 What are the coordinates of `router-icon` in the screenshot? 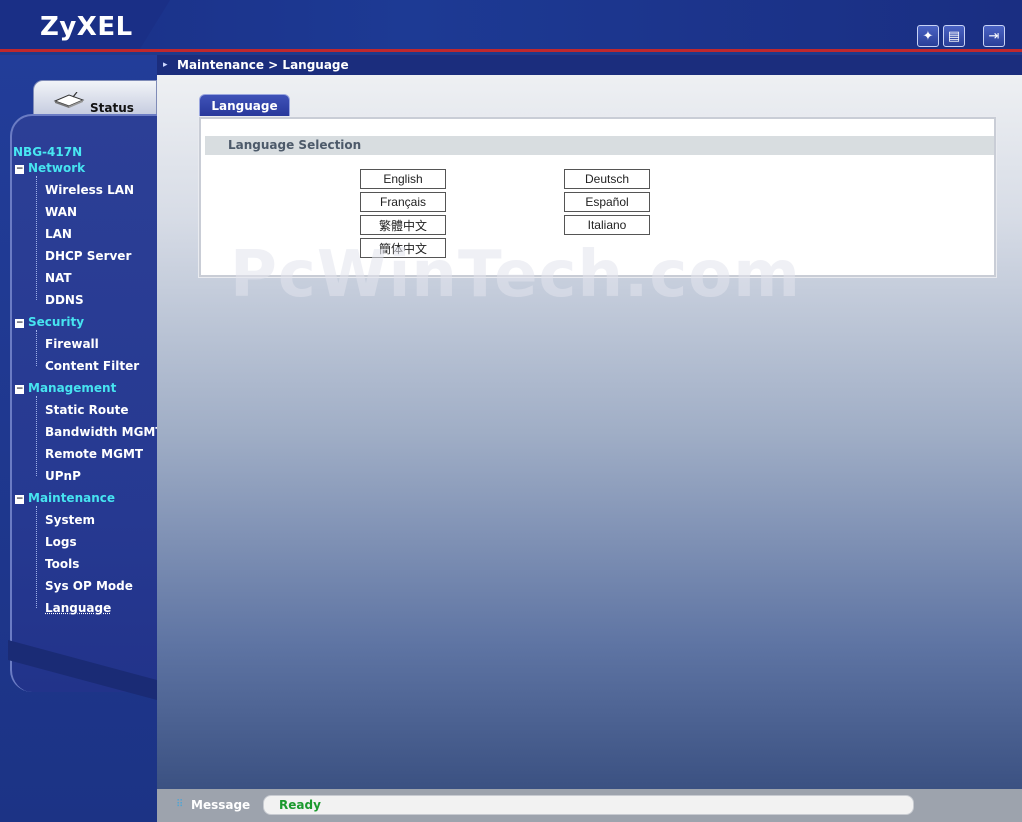 It's located at (69, 100).